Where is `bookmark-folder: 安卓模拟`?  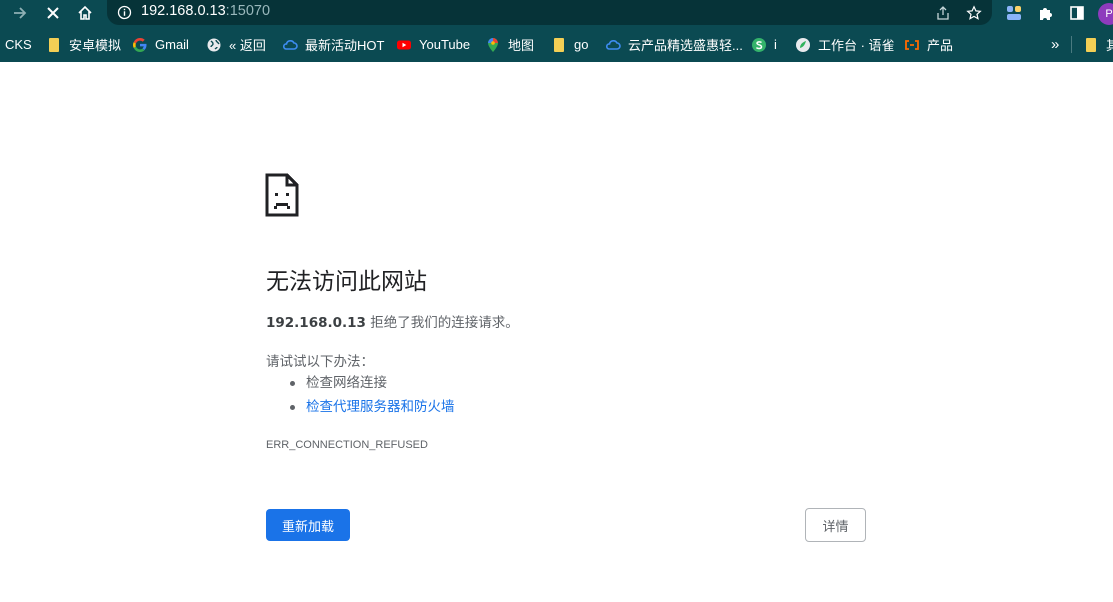
bookmark-folder: 安卓模拟 is located at coordinates (83, 44).